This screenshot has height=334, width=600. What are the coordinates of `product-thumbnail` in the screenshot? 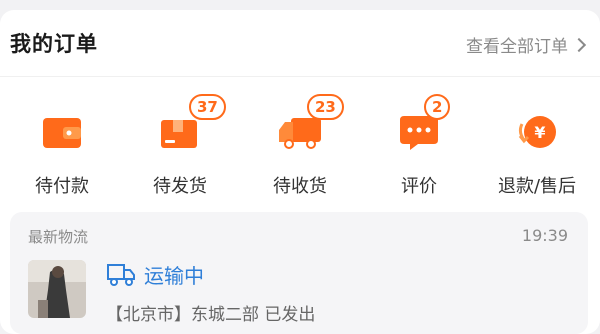 It's located at (57, 289).